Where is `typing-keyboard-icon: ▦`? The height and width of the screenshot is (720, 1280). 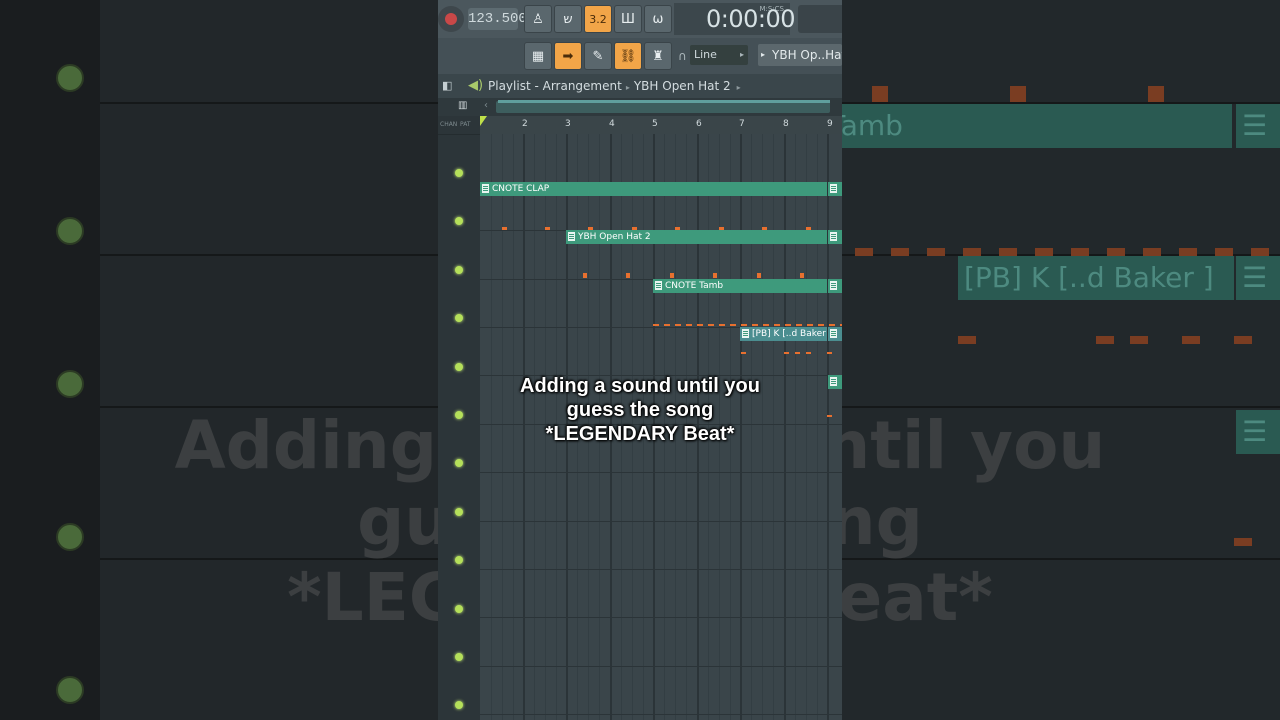
typing-keyboard-icon: ▦ is located at coordinates (538, 56).